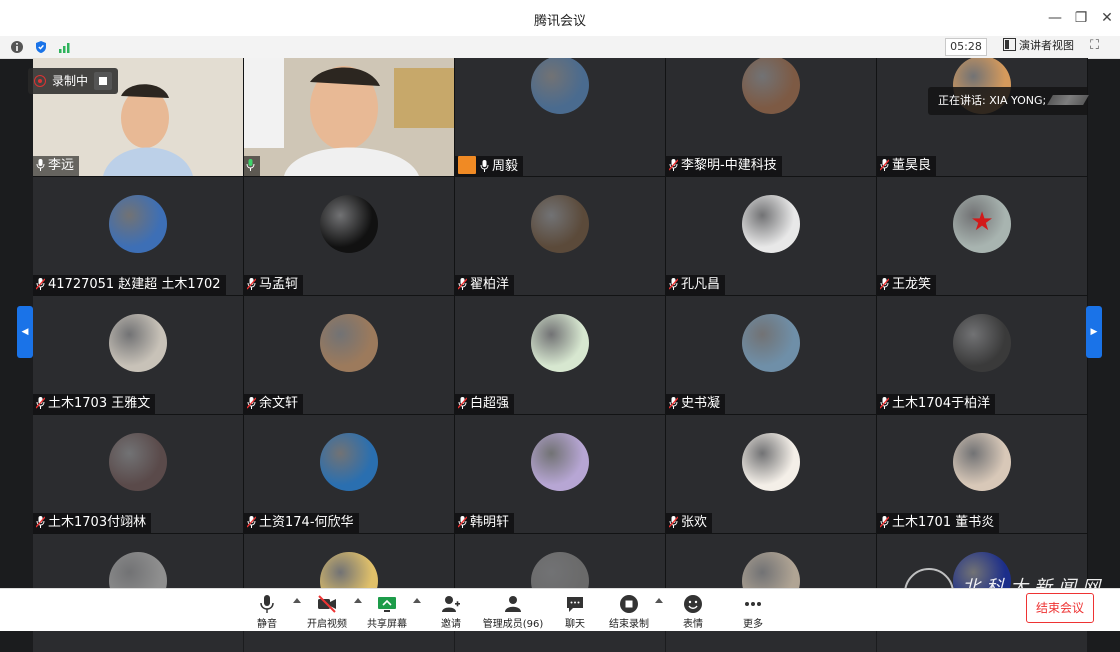 This screenshot has height=652, width=1120. I want to click on share-screen-button: 共享屏幕, so click(387, 611).